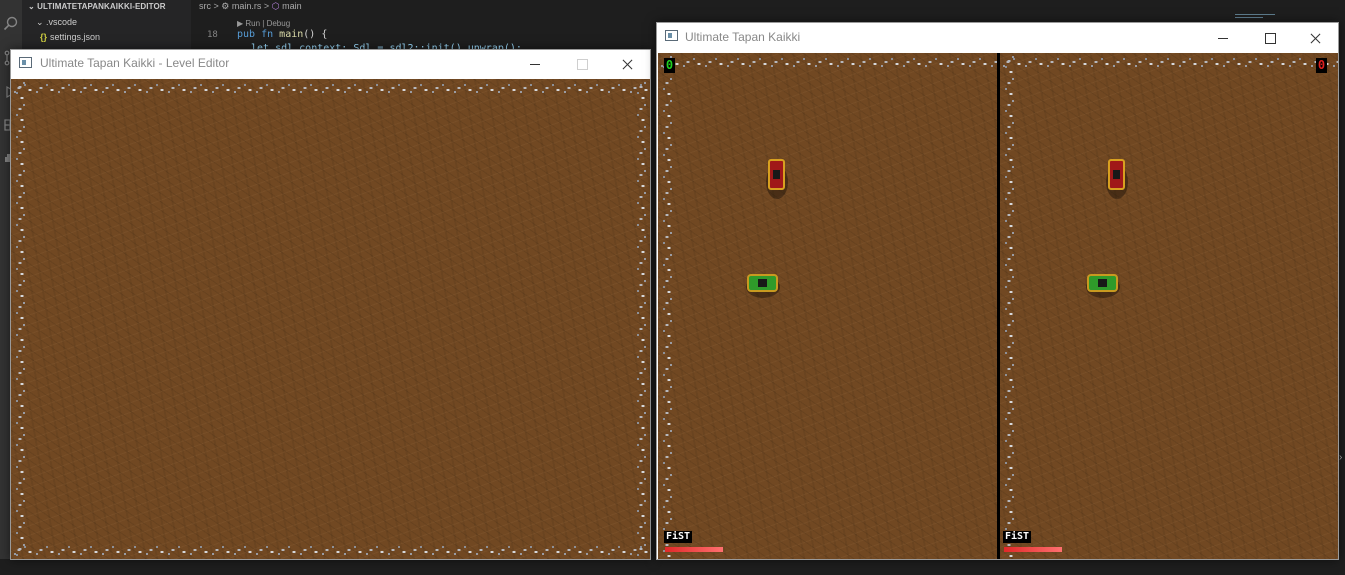  What do you see at coordinates (1017, 537) in the screenshot?
I see `player2-weapon: FiST` at bounding box center [1017, 537].